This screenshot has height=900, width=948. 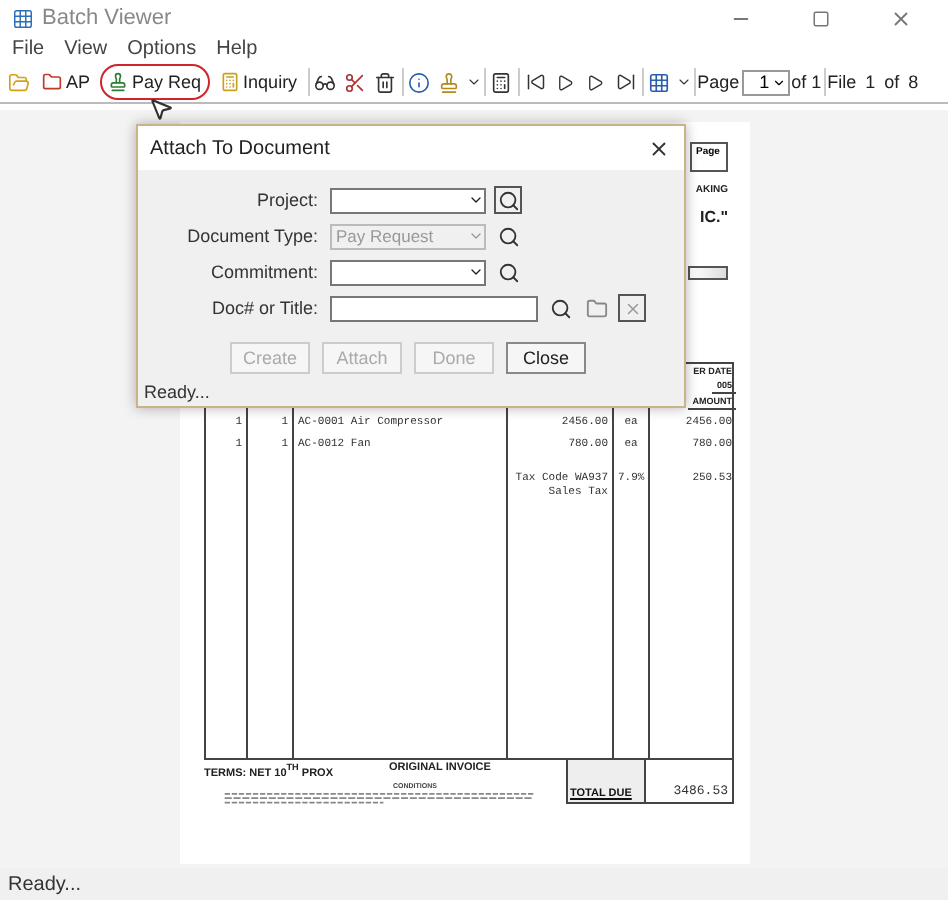 What do you see at coordinates (595, 82) in the screenshot?
I see `next-page-icon` at bounding box center [595, 82].